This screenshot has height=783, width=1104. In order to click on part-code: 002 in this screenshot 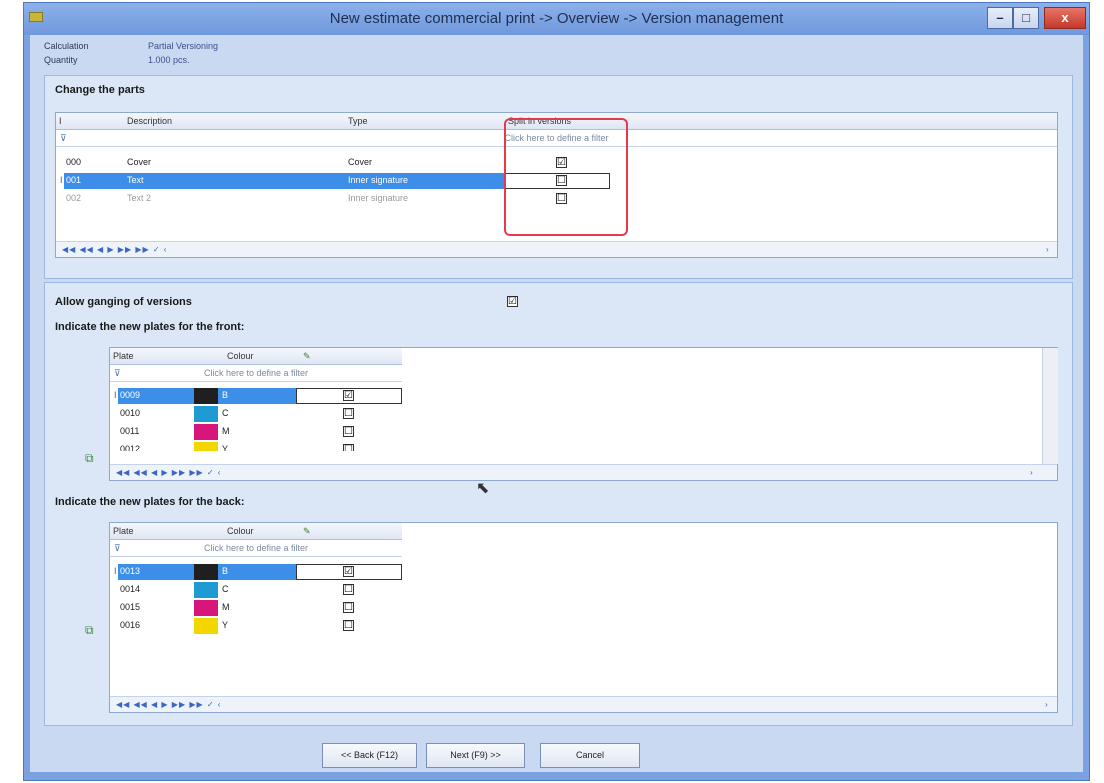, I will do `click(74, 198)`.